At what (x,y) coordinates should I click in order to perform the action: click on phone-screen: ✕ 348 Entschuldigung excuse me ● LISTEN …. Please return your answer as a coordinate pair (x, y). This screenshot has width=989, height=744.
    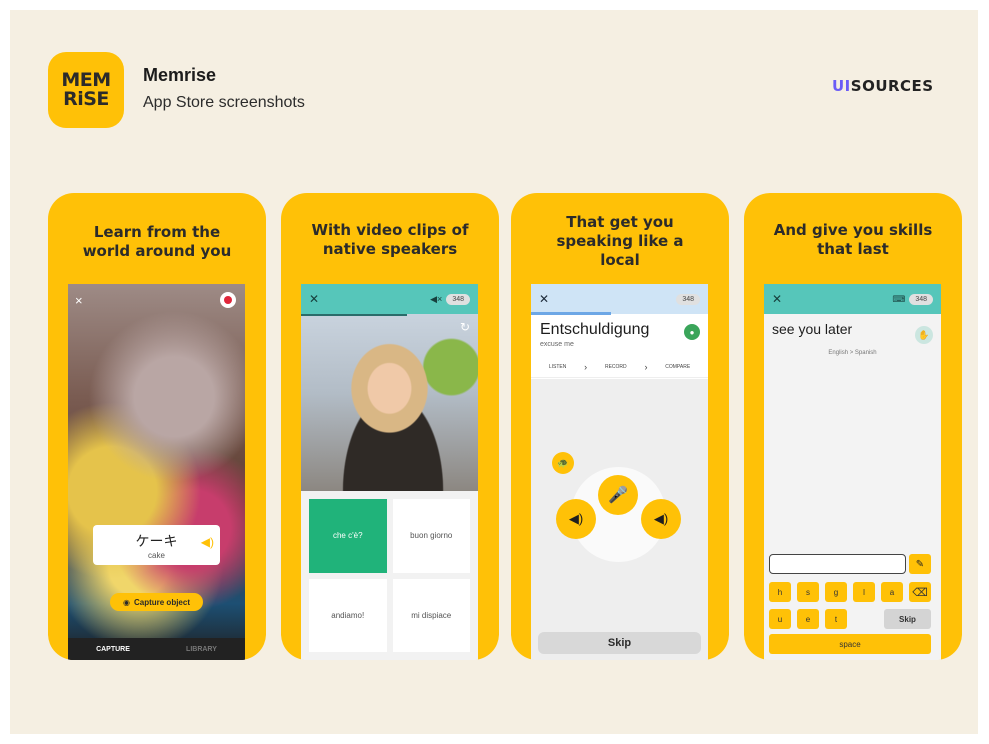
    Looking at the image, I should click on (619, 472).